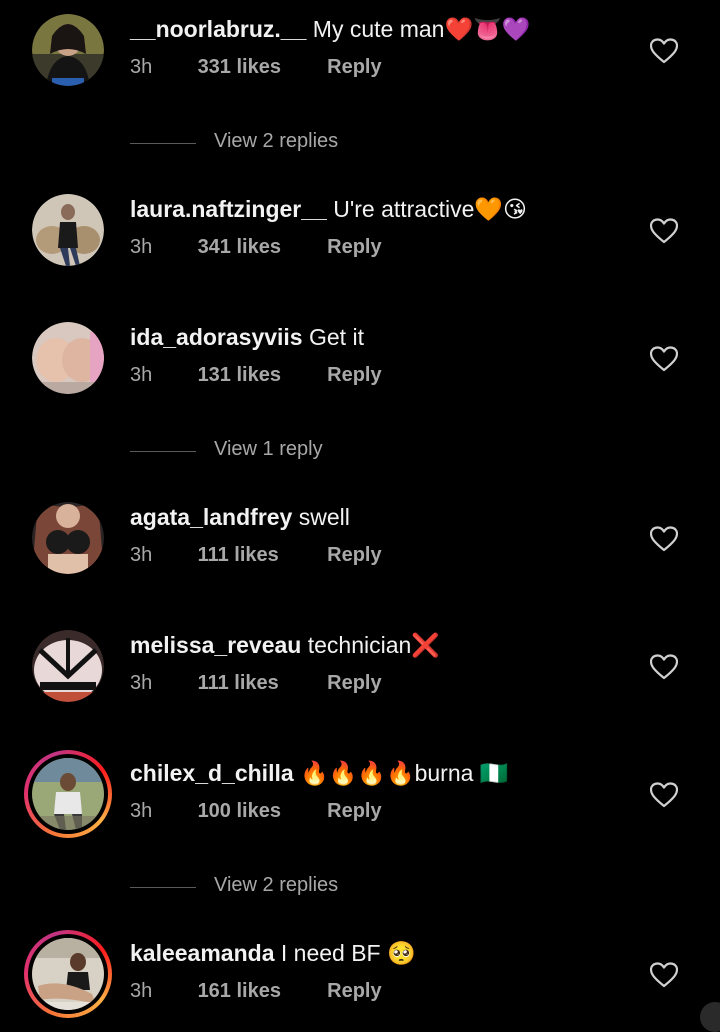 The height and width of the screenshot is (1032, 720). Describe the element at coordinates (501, 210) in the screenshot. I see `comment-emoji: 🧡😘` at that location.